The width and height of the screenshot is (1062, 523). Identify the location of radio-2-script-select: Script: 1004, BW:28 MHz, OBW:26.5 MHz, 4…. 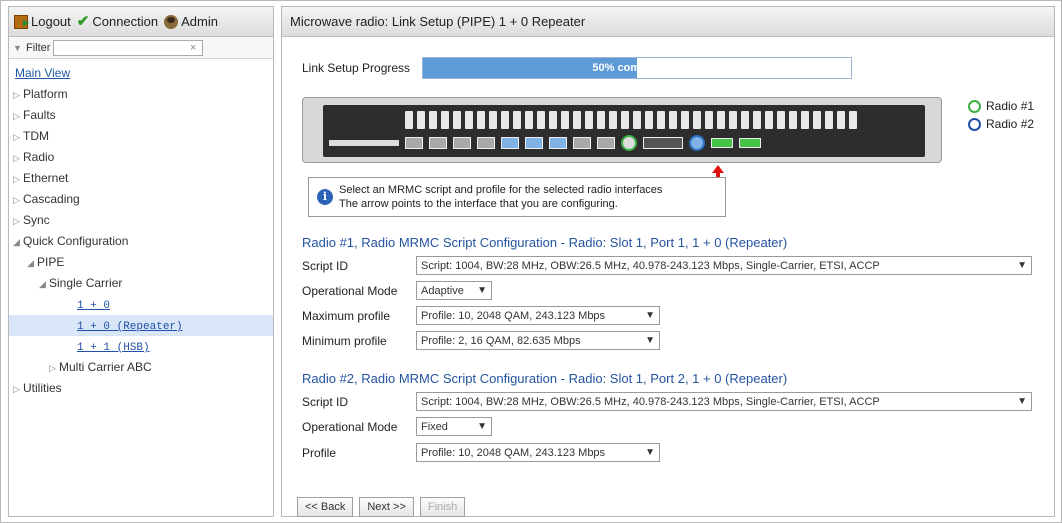
(724, 401).